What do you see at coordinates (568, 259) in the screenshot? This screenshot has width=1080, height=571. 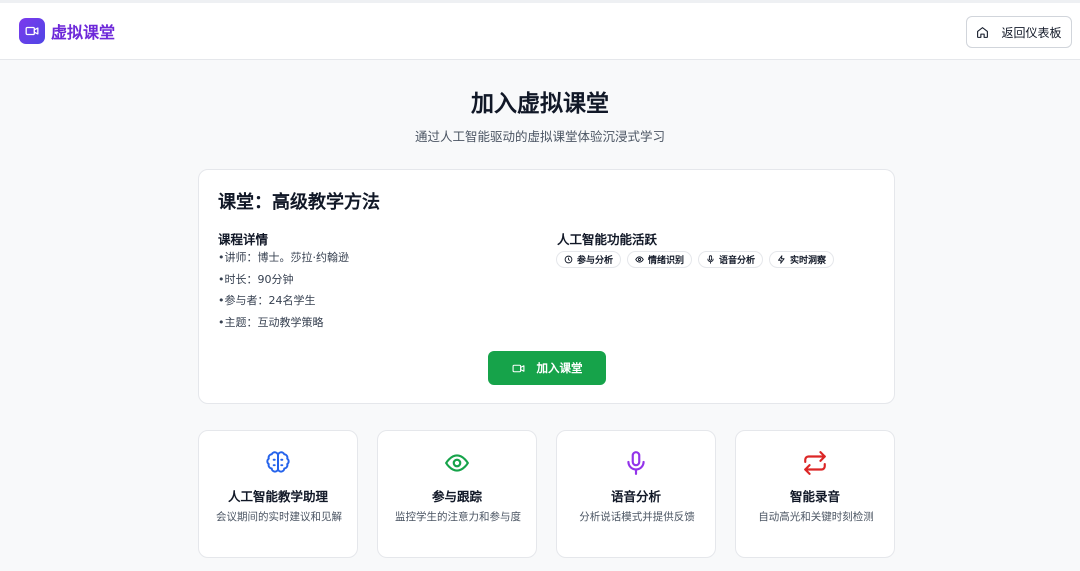 I see `activity-icon` at bounding box center [568, 259].